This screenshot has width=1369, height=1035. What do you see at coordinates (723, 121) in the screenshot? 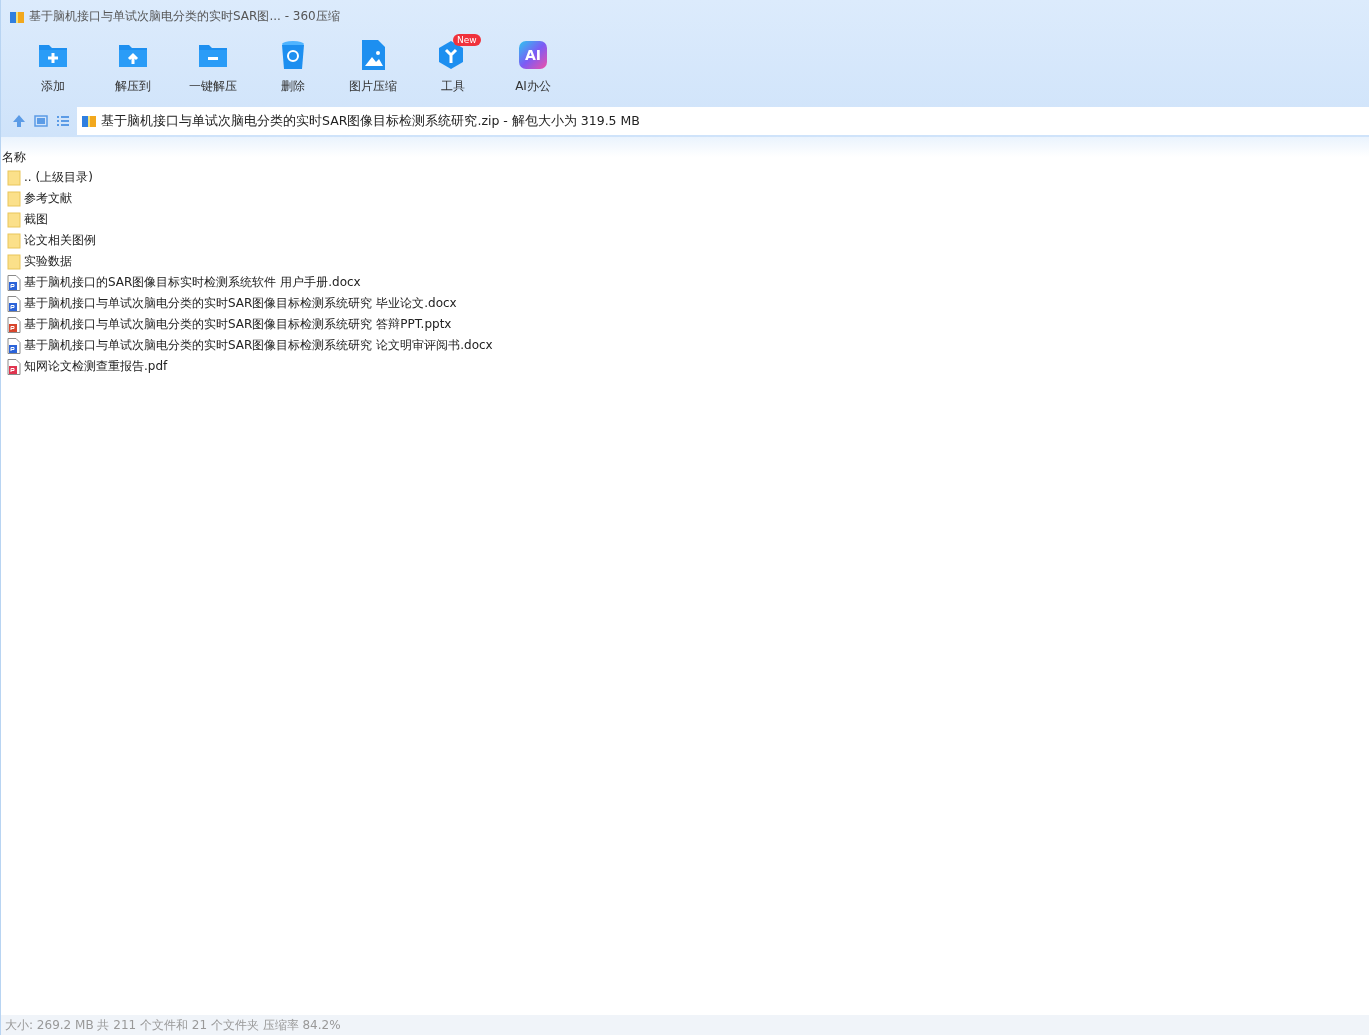
I see `path-field: 基于脑机接口与单试次脑电分类的实时SAR图像目标检测系统研究.zip - 解包大小为 319.5 MB` at bounding box center [723, 121].